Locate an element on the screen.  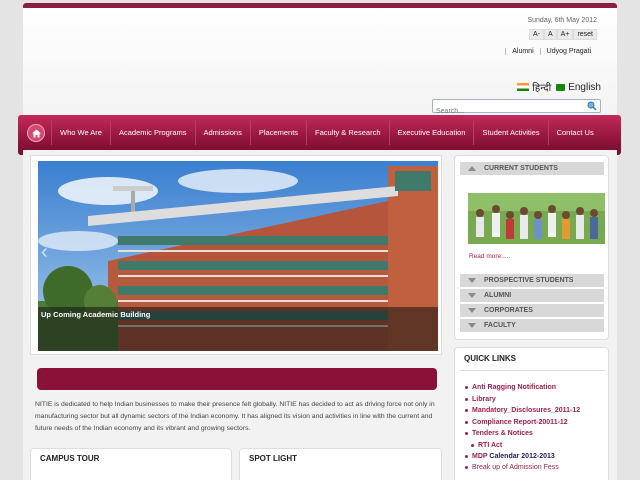
accordion-label: CURRENT STUDENTS is located at coordinates (521, 168).